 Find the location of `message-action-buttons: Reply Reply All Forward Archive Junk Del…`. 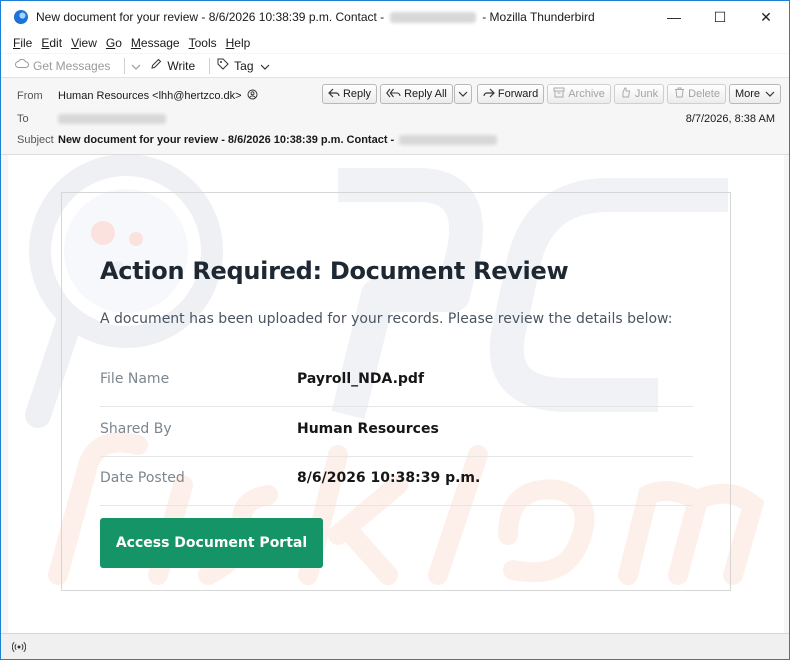

message-action-buttons: Reply Reply All Forward Archive Junk Del… is located at coordinates (550, 94).